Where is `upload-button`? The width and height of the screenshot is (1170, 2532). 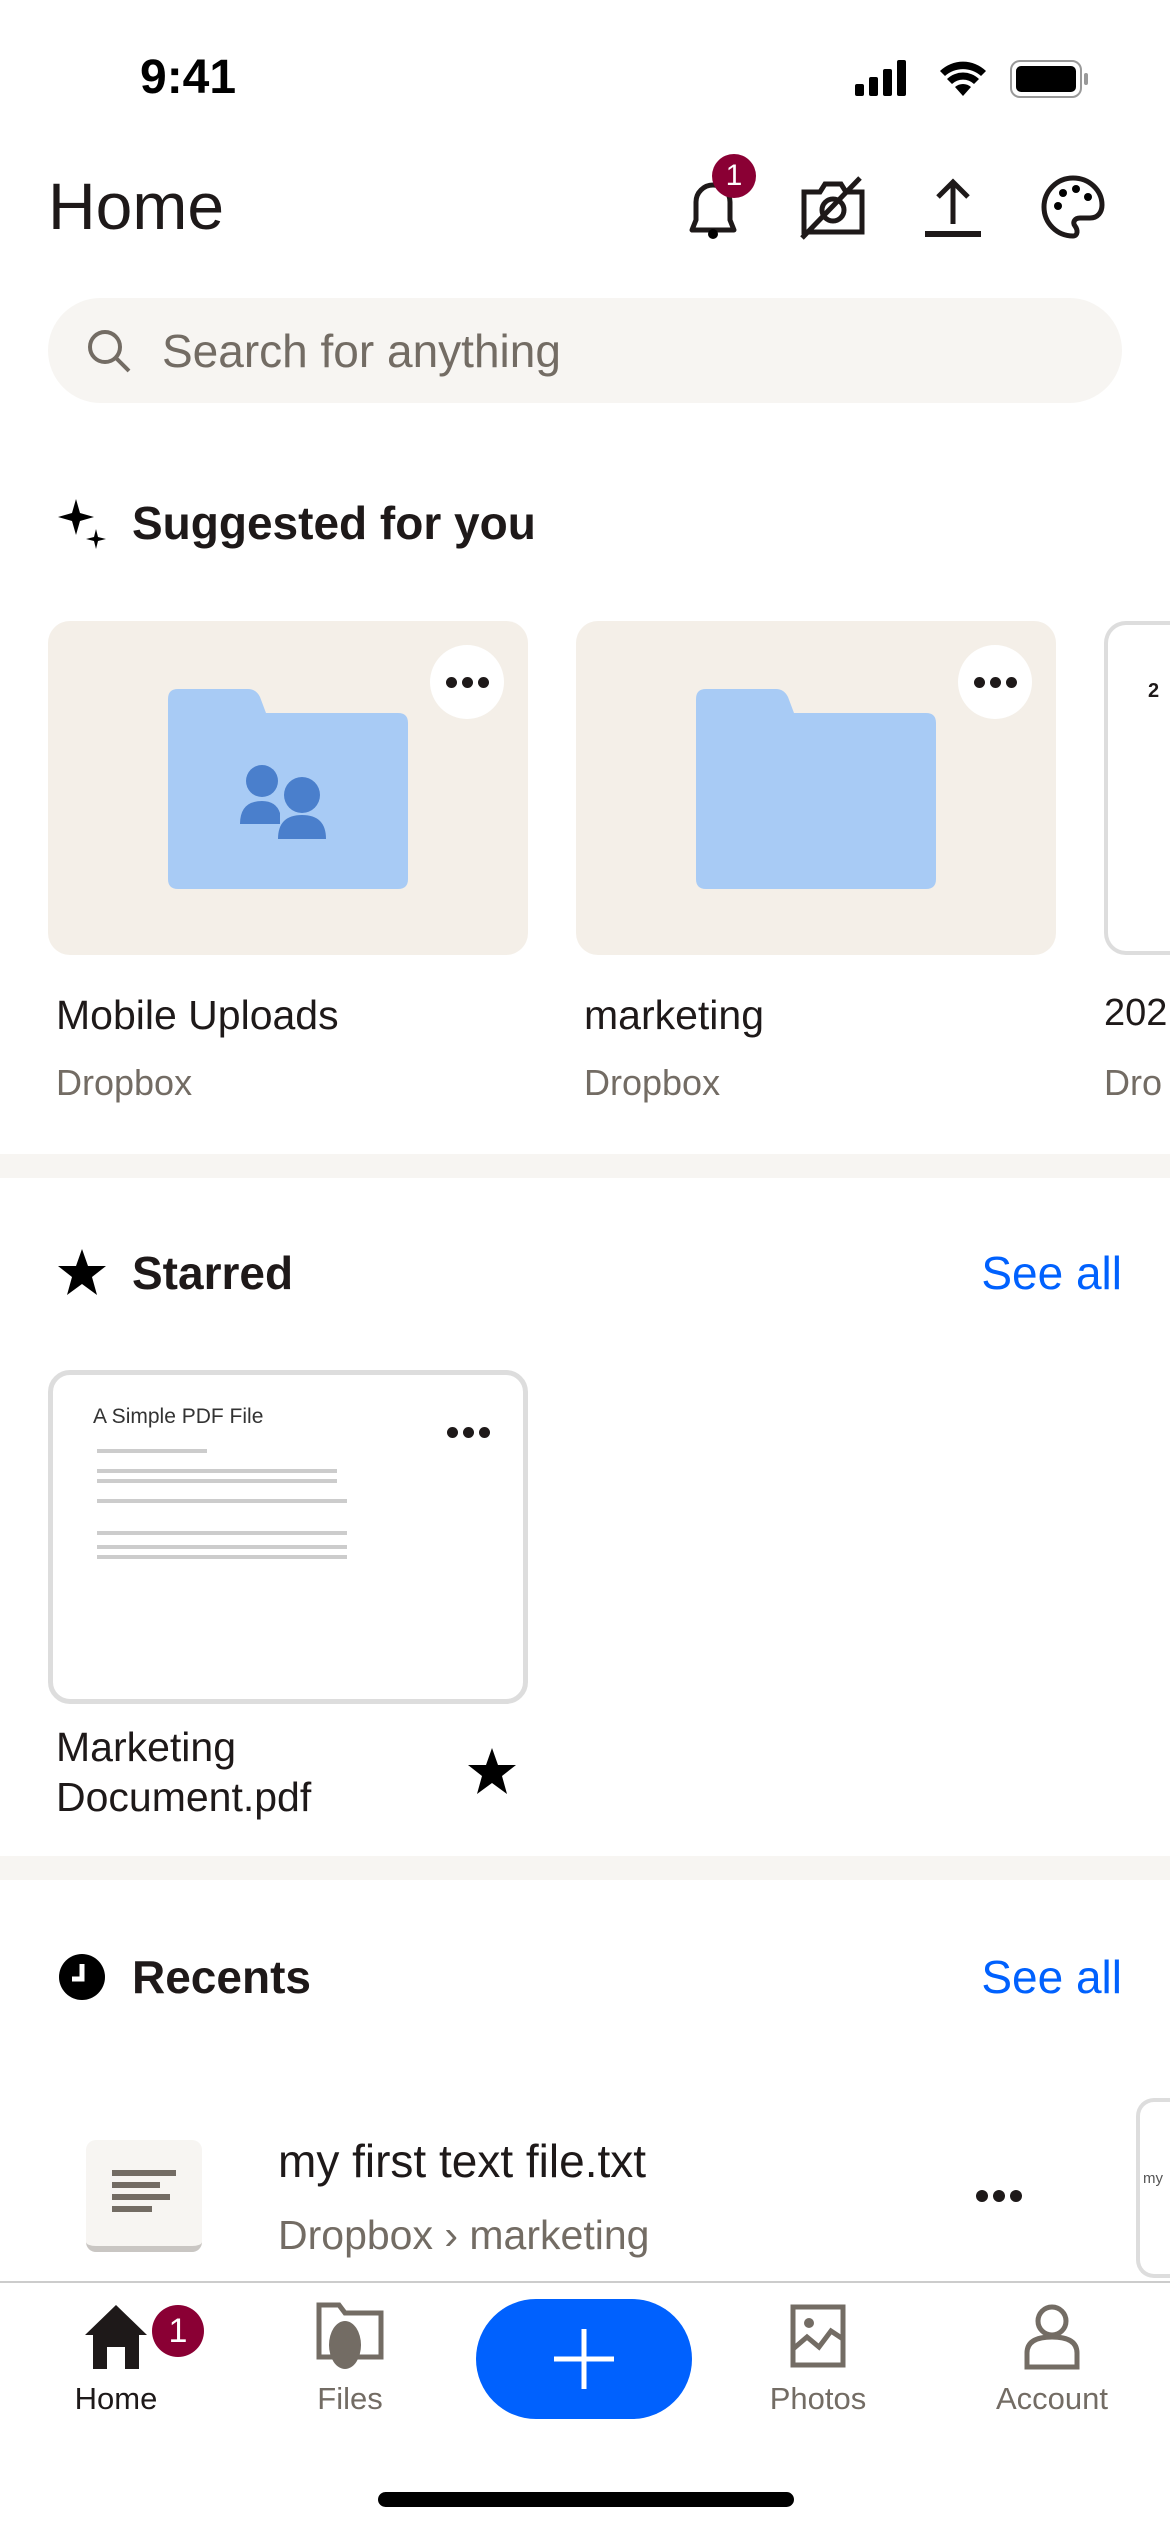
upload-button is located at coordinates (953, 207).